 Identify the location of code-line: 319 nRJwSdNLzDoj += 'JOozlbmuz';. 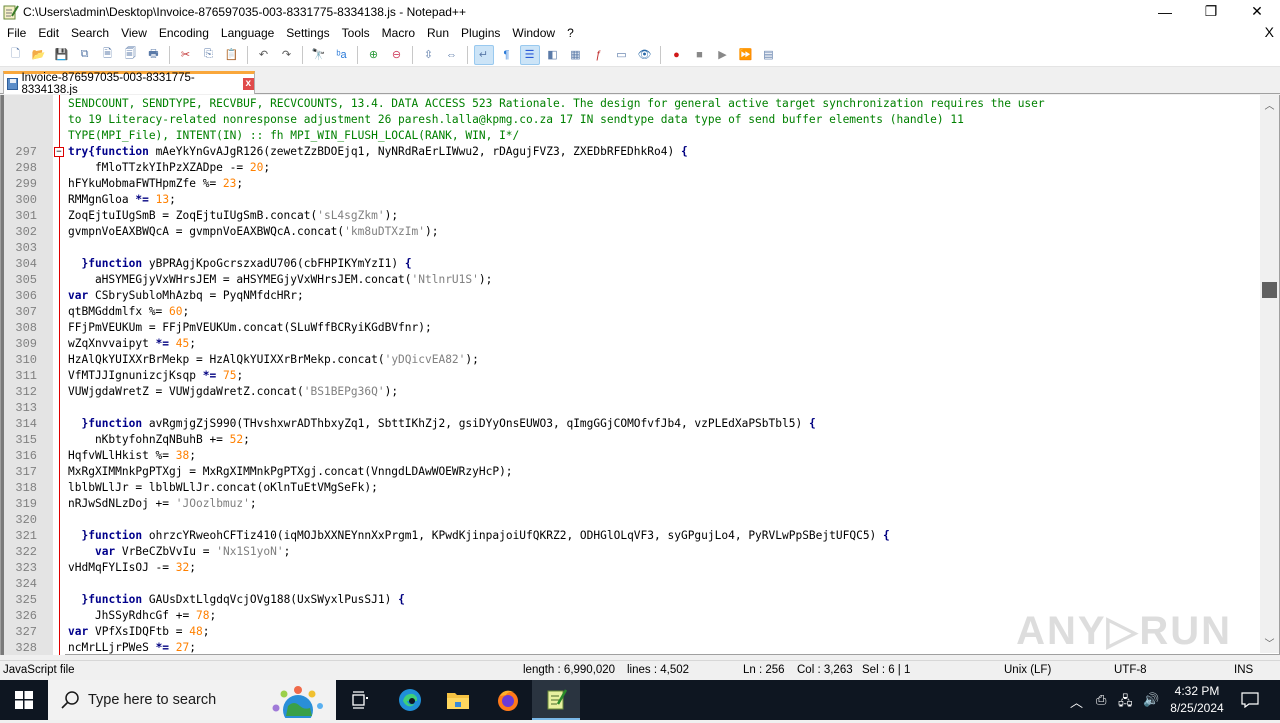
(630, 504).